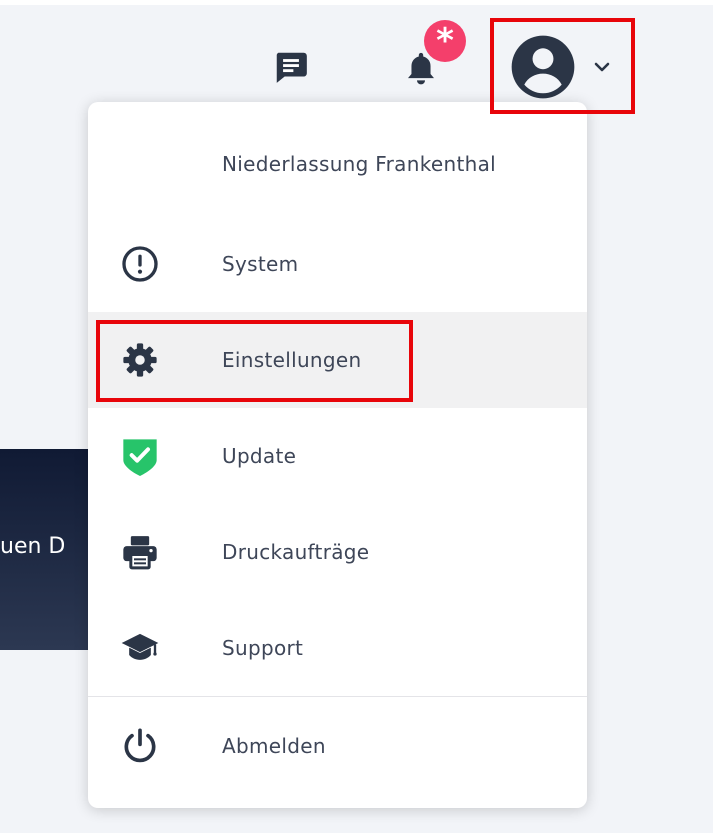 The image size is (713, 833). What do you see at coordinates (359, 164) in the screenshot?
I see `branch-label: Niederlassung Frankenthal` at bounding box center [359, 164].